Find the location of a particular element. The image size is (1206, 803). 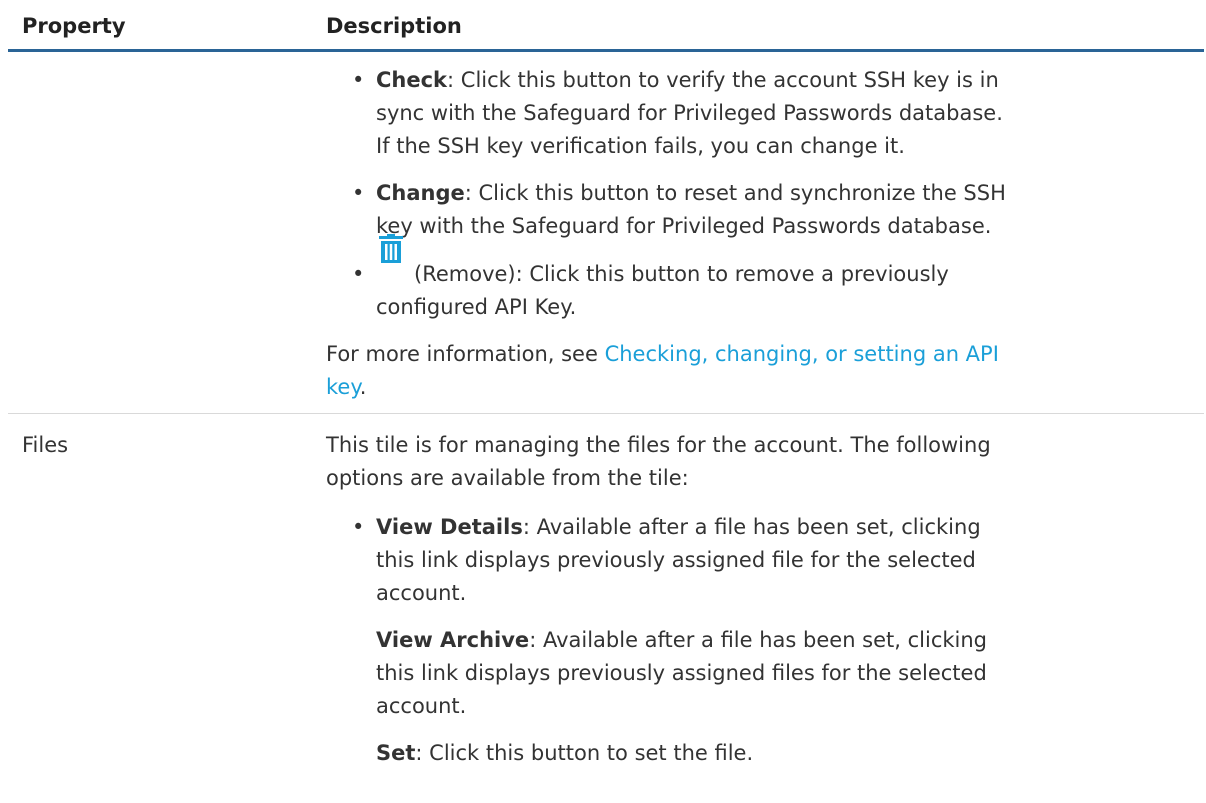

api-key-help-link-continued: key is located at coordinates (343, 387).